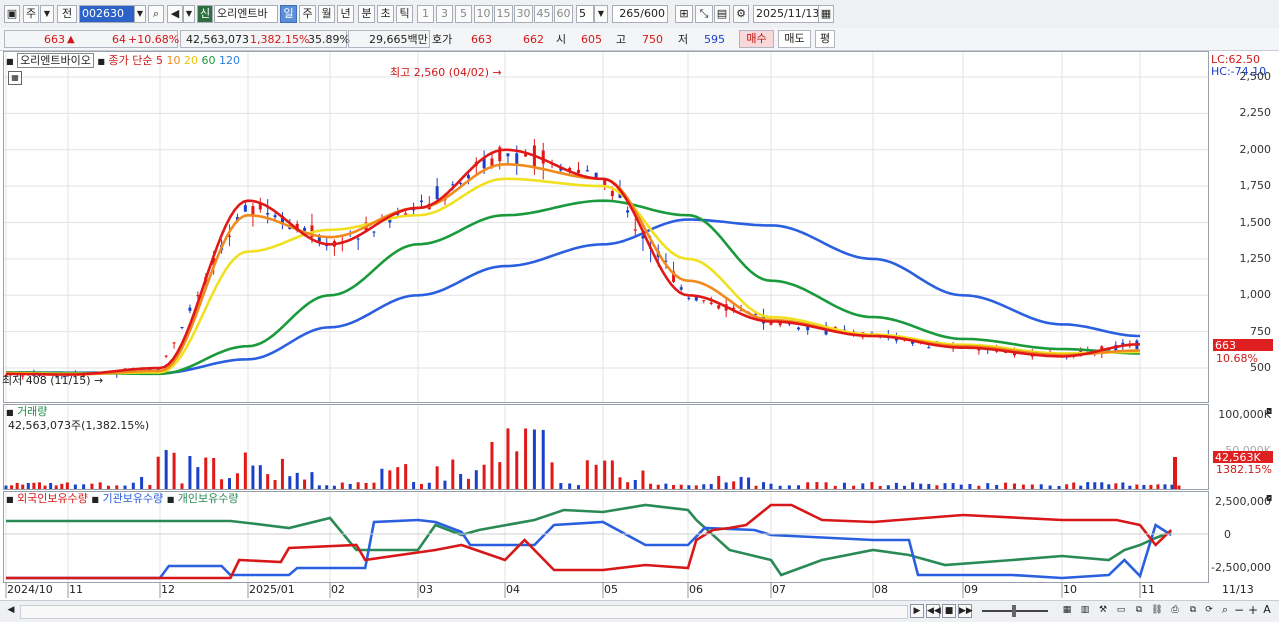 The image size is (1279, 622). Describe the element at coordinates (1014, 611) in the screenshot. I see `zoom-slider-handle` at that location.